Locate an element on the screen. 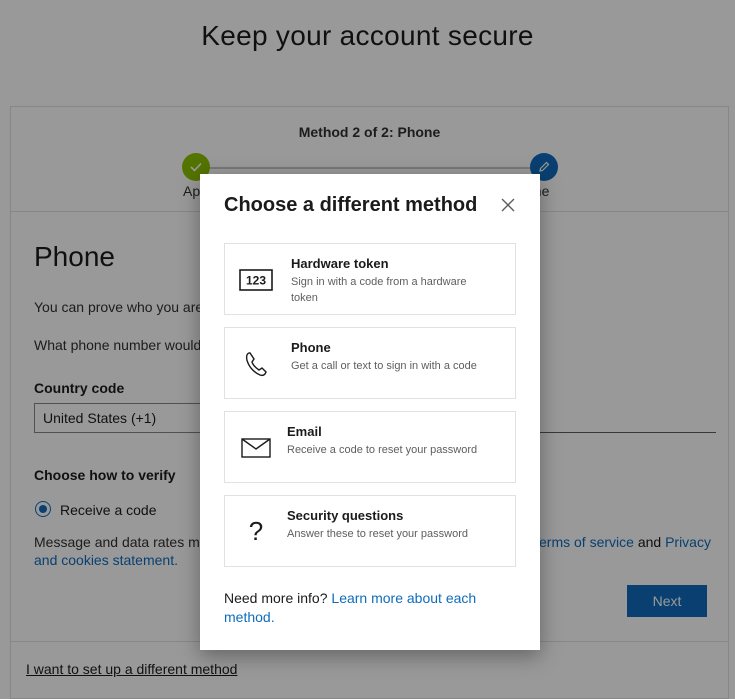 This screenshot has height=699, width=735. phone-icon is located at coordinates (256, 364).